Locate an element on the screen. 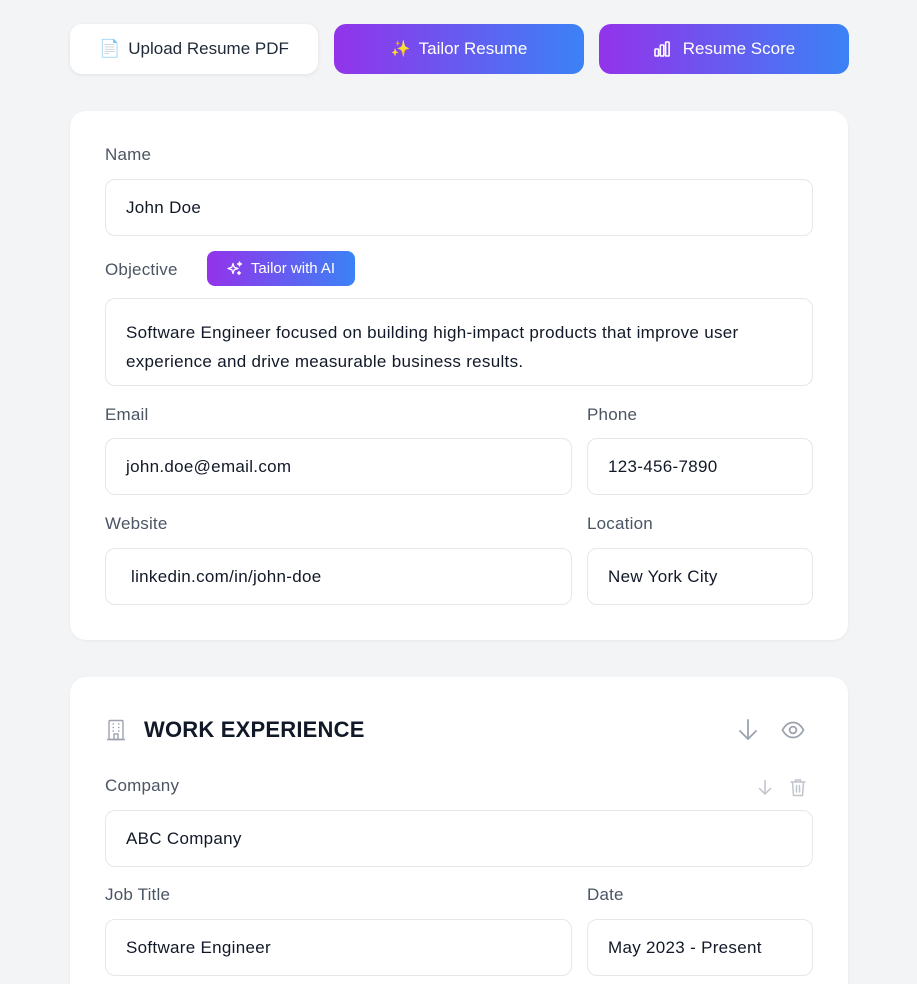  location-input: New York City is located at coordinates (700, 576).